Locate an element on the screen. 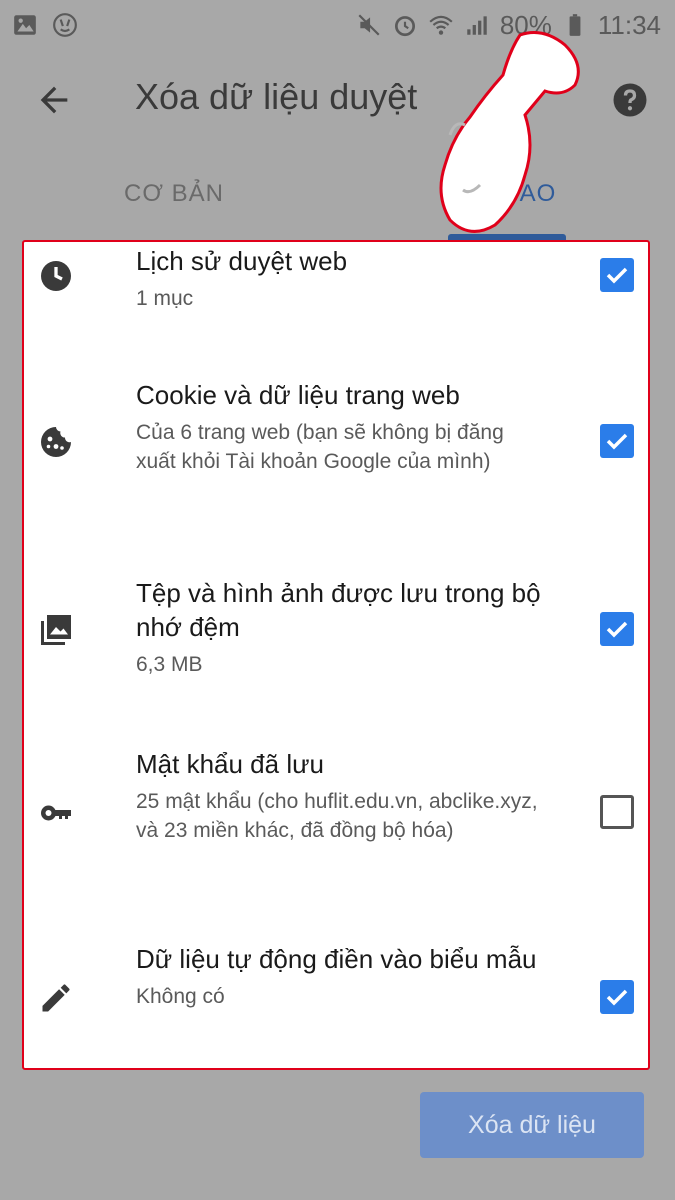 The height and width of the screenshot is (1200, 675). gallery-notification-icon is located at coordinates (25, 25).